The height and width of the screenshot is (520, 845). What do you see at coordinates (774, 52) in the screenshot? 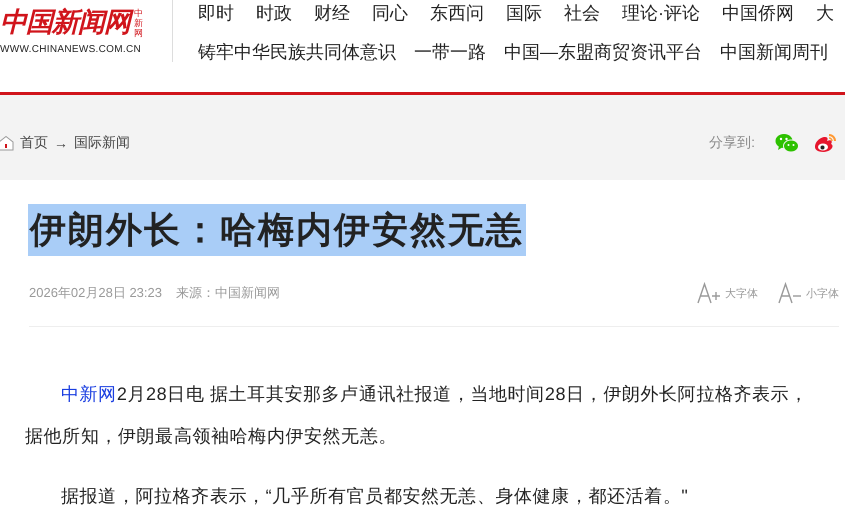
I see `nav-link: 中国新闻周刊` at bounding box center [774, 52].